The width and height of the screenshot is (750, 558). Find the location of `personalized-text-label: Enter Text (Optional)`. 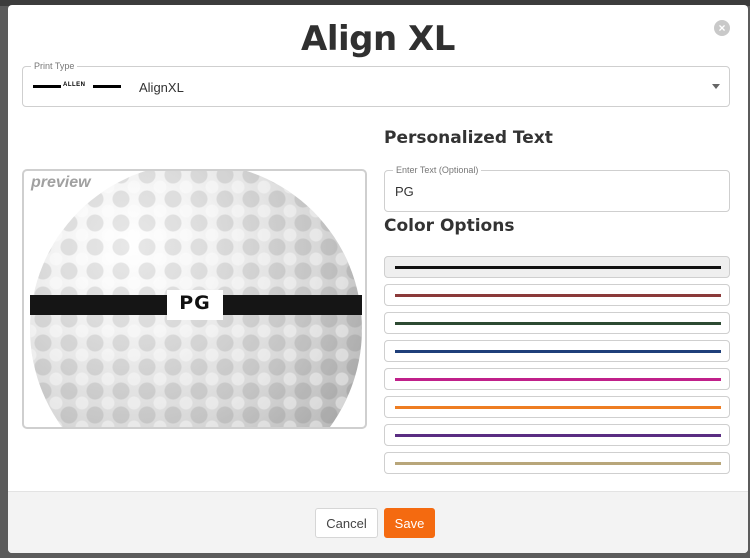

personalized-text-label: Enter Text (Optional) is located at coordinates (437, 170).